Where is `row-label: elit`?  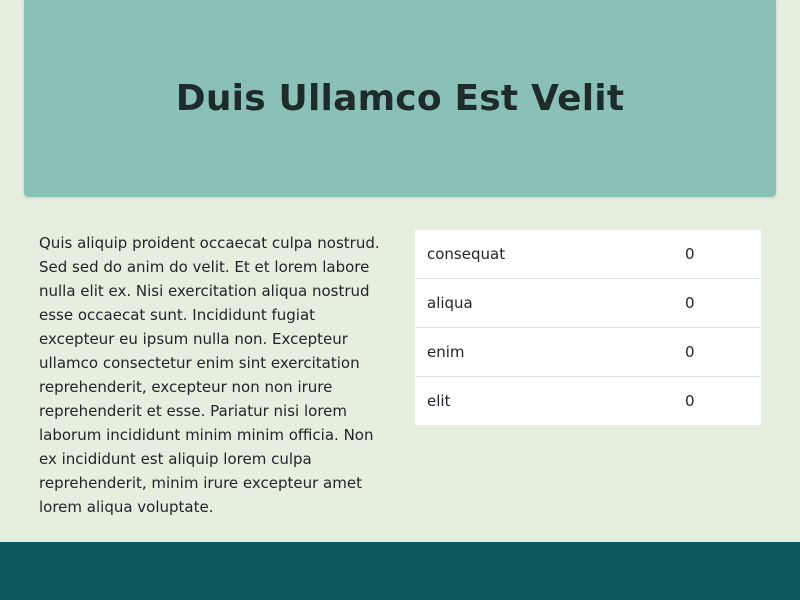
row-label: elit is located at coordinates (544, 400).